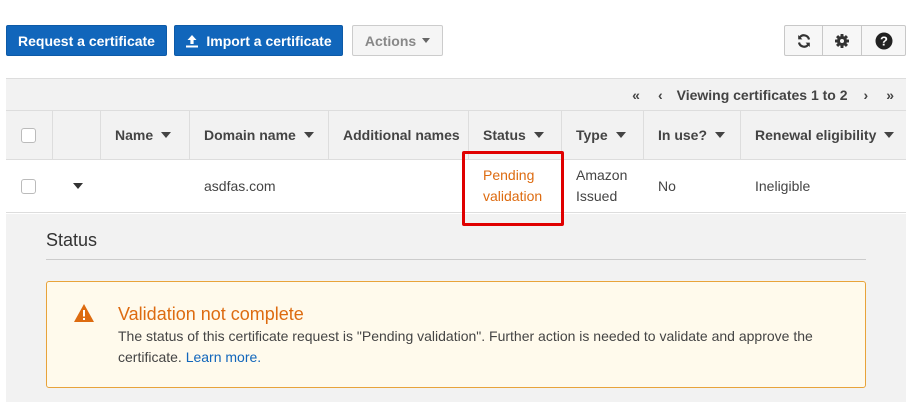 The width and height of the screenshot is (911, 402). I want to click on column-header-in-use: In use?, so click(692, 135).